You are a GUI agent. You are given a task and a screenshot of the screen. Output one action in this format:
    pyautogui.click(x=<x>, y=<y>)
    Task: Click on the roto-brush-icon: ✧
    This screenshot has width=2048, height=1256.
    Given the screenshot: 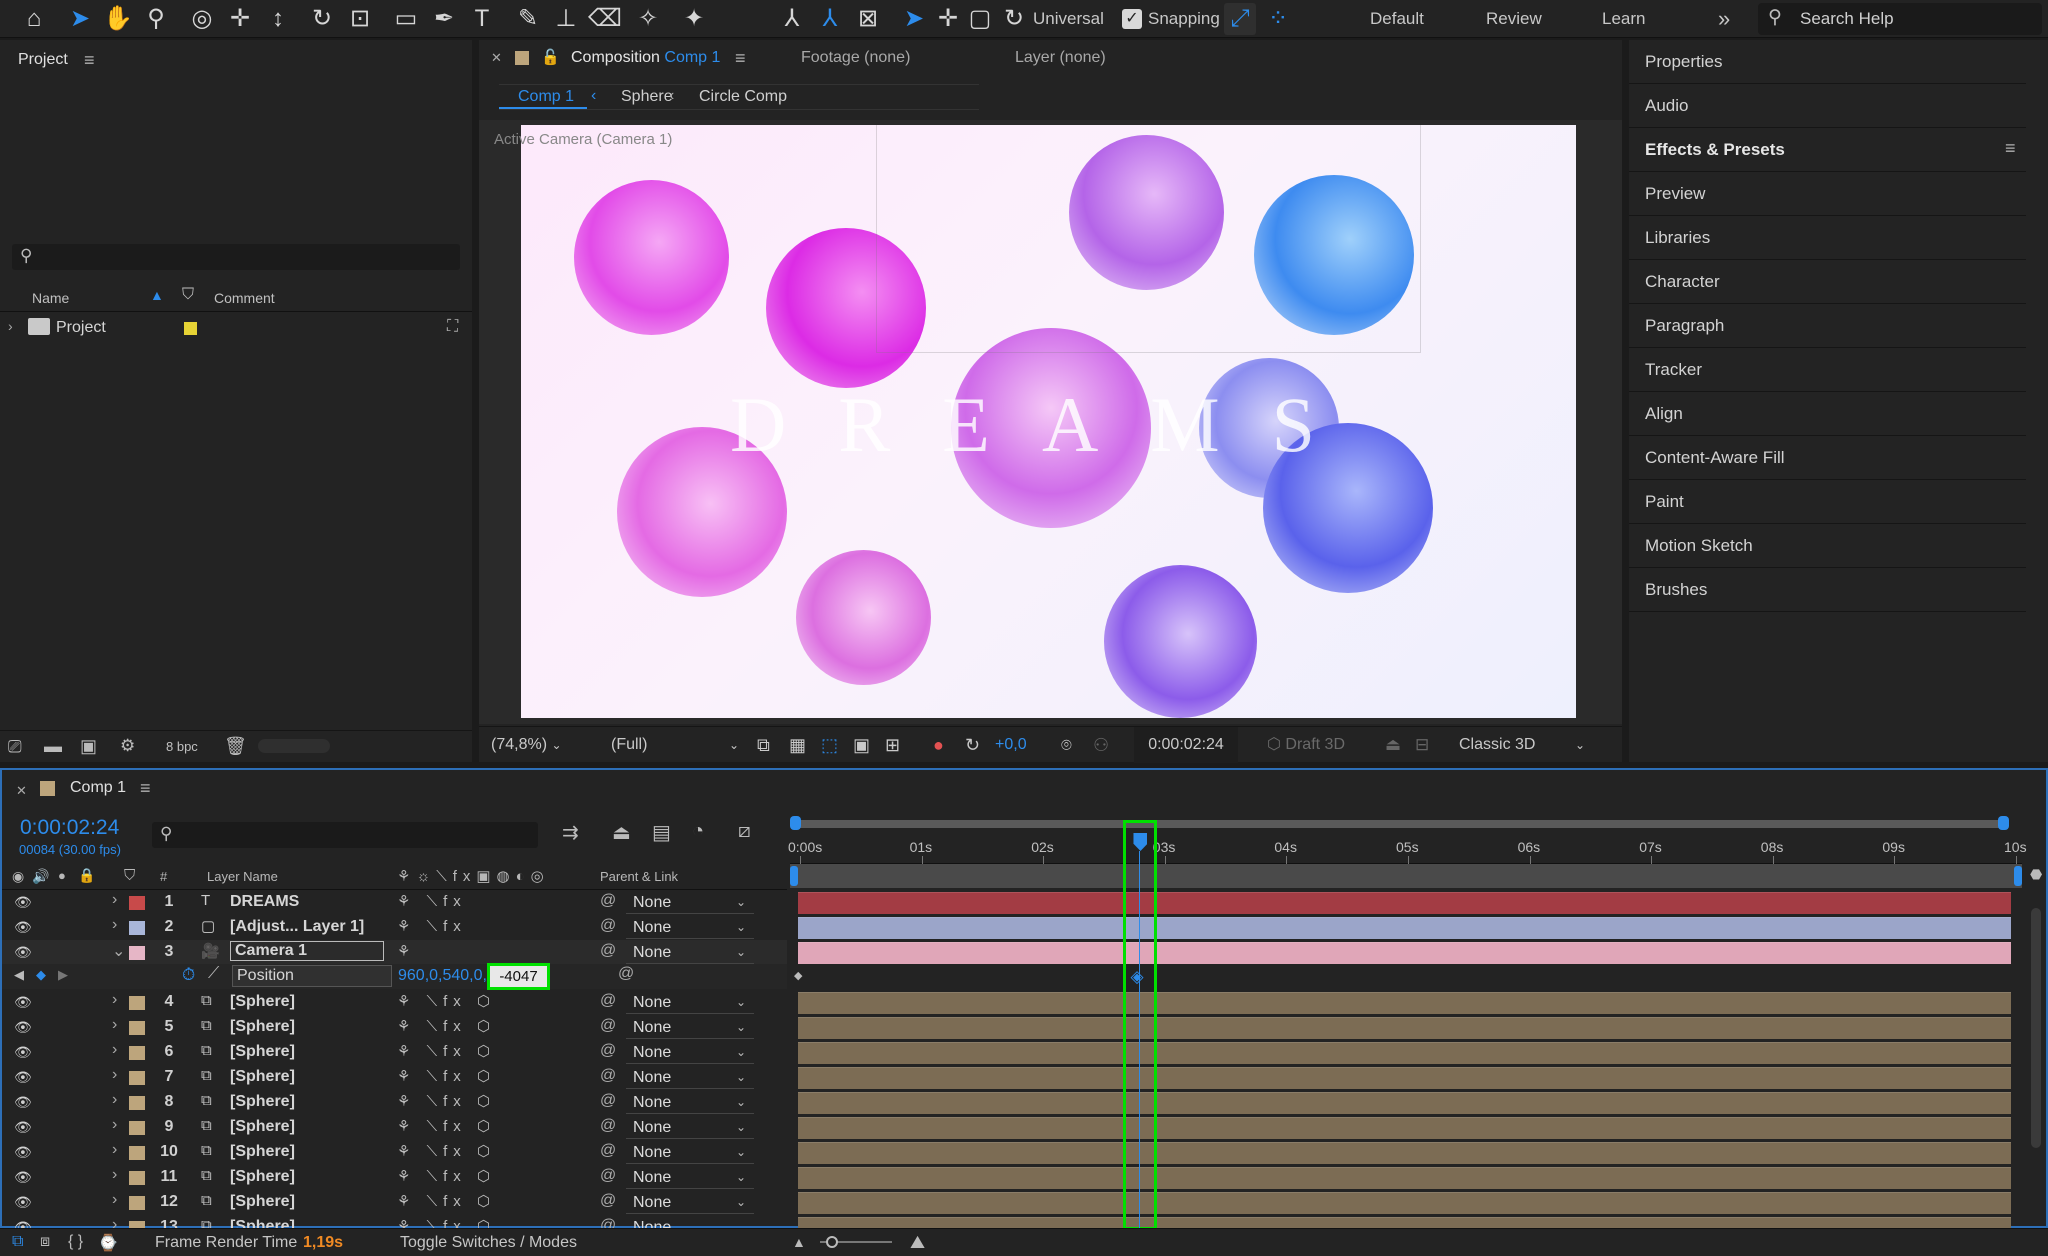 What is the action you would take?
    pyautogui.click(x=648, y=19)
    